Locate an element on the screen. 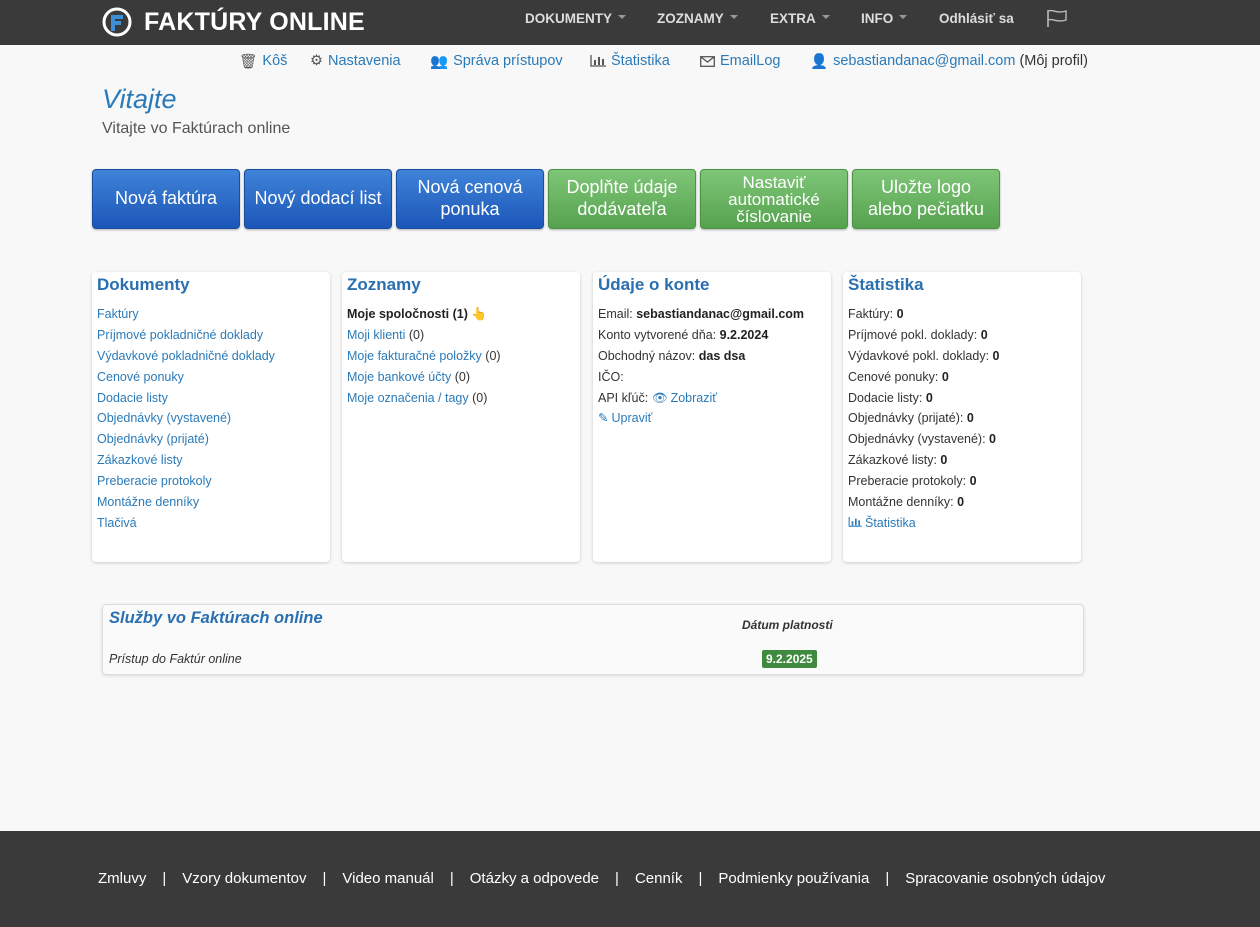 Image resolution: width=1260 pixels, height=927 pixels. list-item: Objednávky (prijaté) is located at coordinates (186, 441).